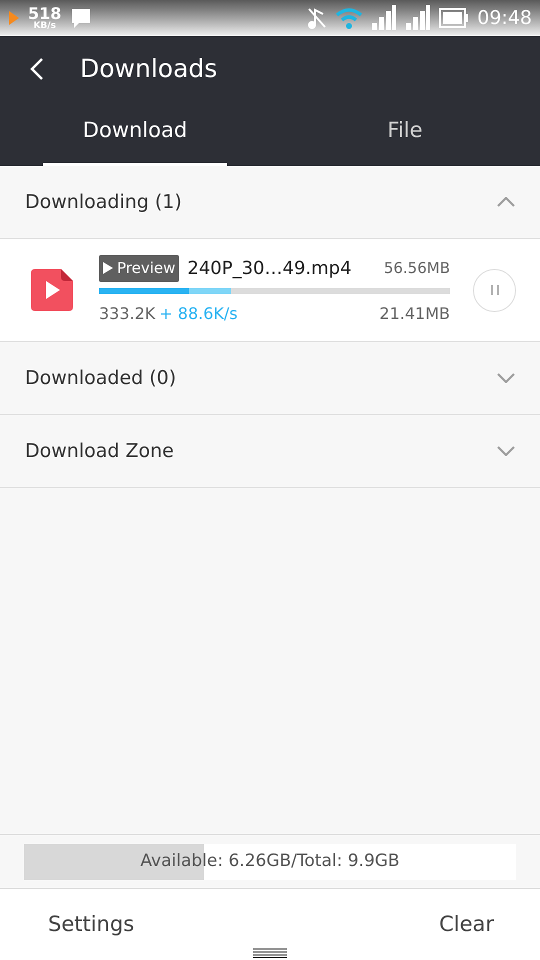  I want to click on battery-icon, so click(454, 18).